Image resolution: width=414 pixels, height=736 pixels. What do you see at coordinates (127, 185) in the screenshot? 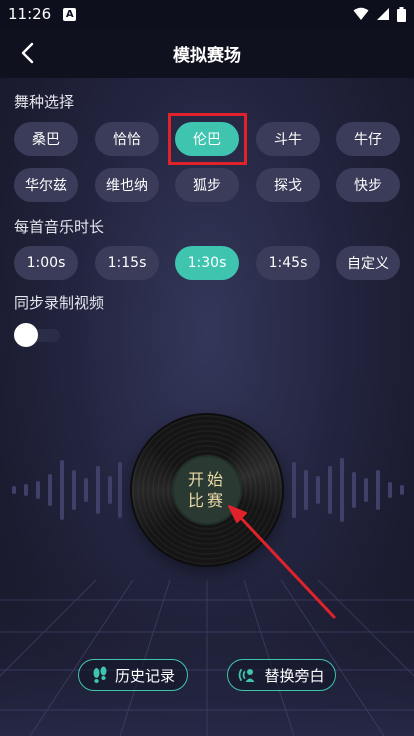
I see `dance-chip-viennese: 维也纳` at bounding box center [127, 185].